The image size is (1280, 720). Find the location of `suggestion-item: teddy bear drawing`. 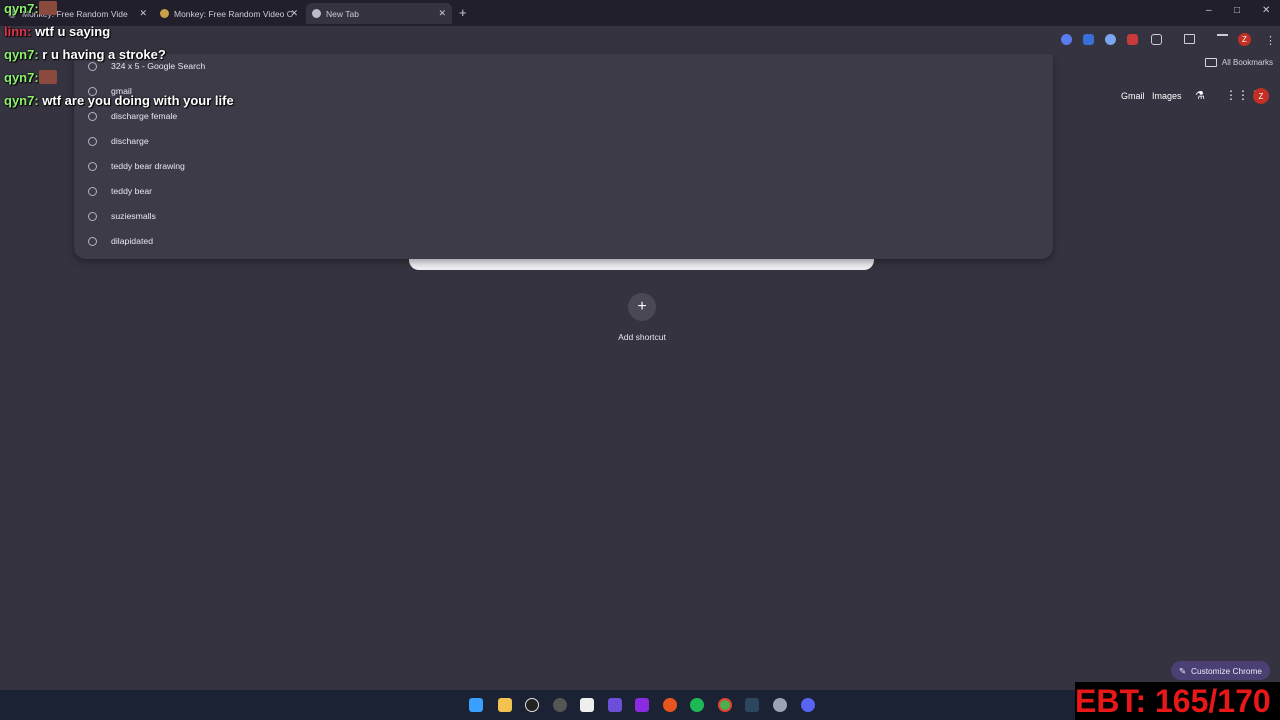

suggestion-item: teddy bear drawing is located at coordinates (136, 166).